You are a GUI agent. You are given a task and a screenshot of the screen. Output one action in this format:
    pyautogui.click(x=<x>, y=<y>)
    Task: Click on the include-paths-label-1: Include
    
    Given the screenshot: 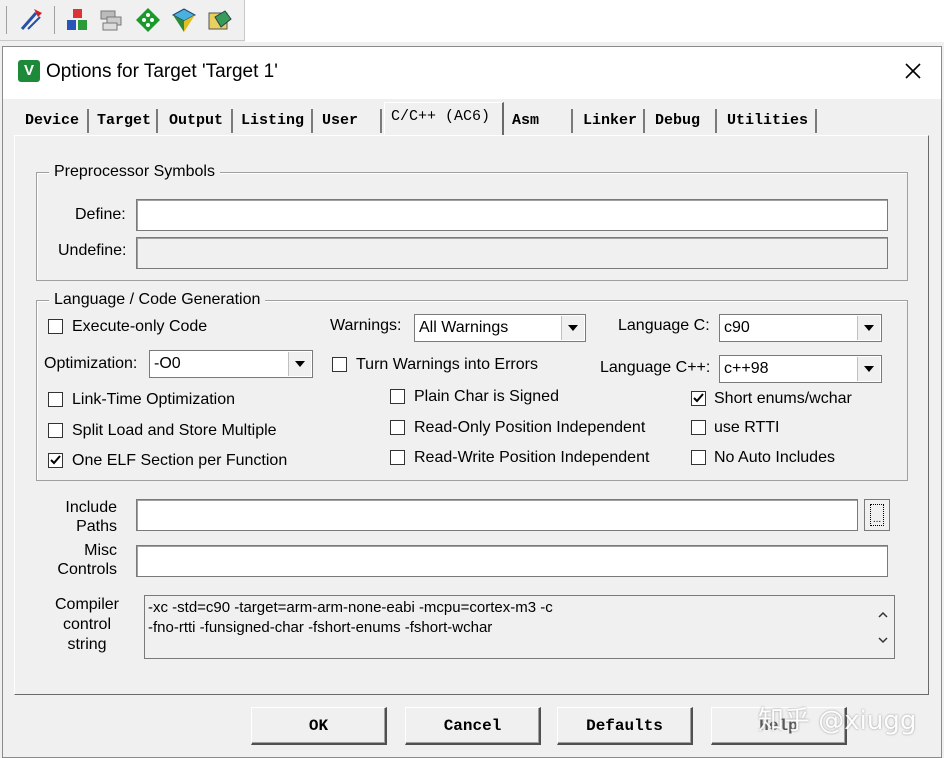 What is the action you would take?
    pyautogui.click(x=91, y=507)
    